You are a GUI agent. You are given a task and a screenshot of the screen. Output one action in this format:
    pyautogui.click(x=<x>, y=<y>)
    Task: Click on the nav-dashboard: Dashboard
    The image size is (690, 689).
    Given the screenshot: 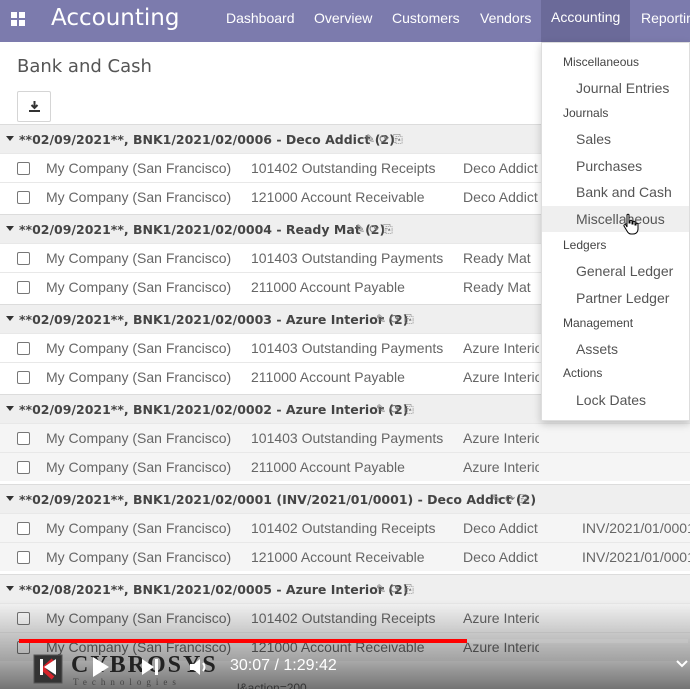 What is the action you would take?
    pyautogui.click(x=260, y=18)
    